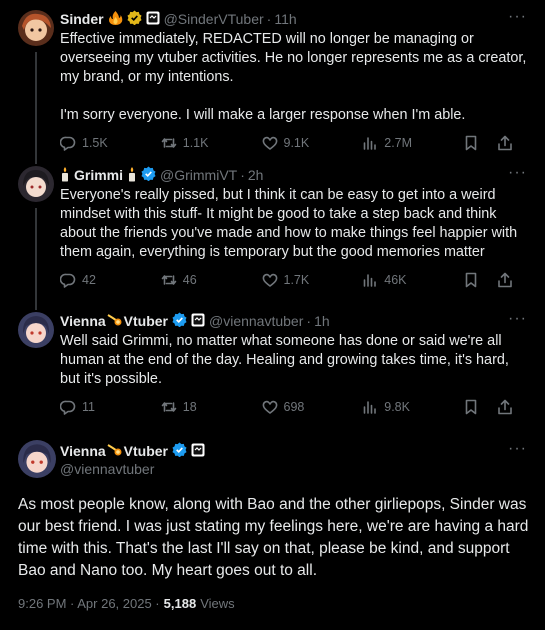 This screenshot has height=630, width=545. I want to click on reply-count: 11, so click(88, 407).